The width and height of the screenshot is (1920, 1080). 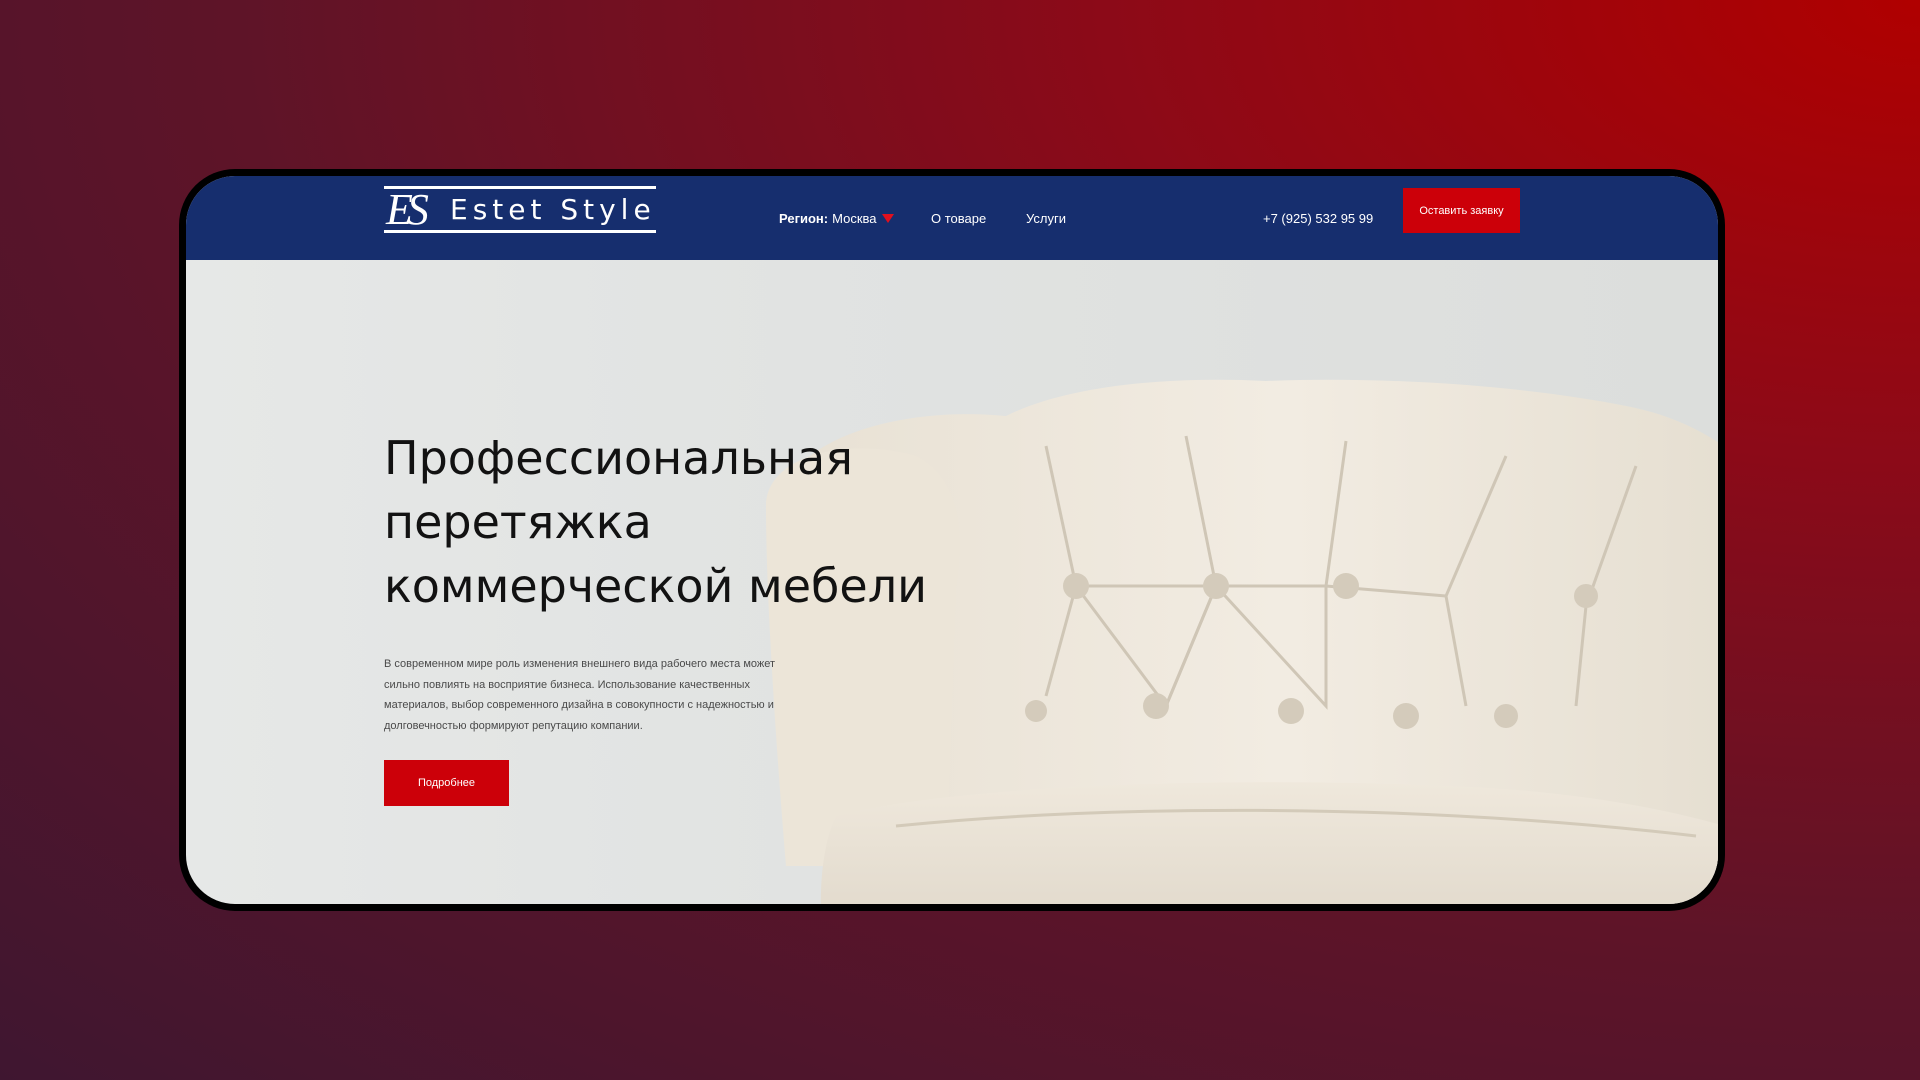 What do you see at coordinates (407, 209) in the screenshot?
I see `logo-monogram: ES` at bounding box center [407, 209].